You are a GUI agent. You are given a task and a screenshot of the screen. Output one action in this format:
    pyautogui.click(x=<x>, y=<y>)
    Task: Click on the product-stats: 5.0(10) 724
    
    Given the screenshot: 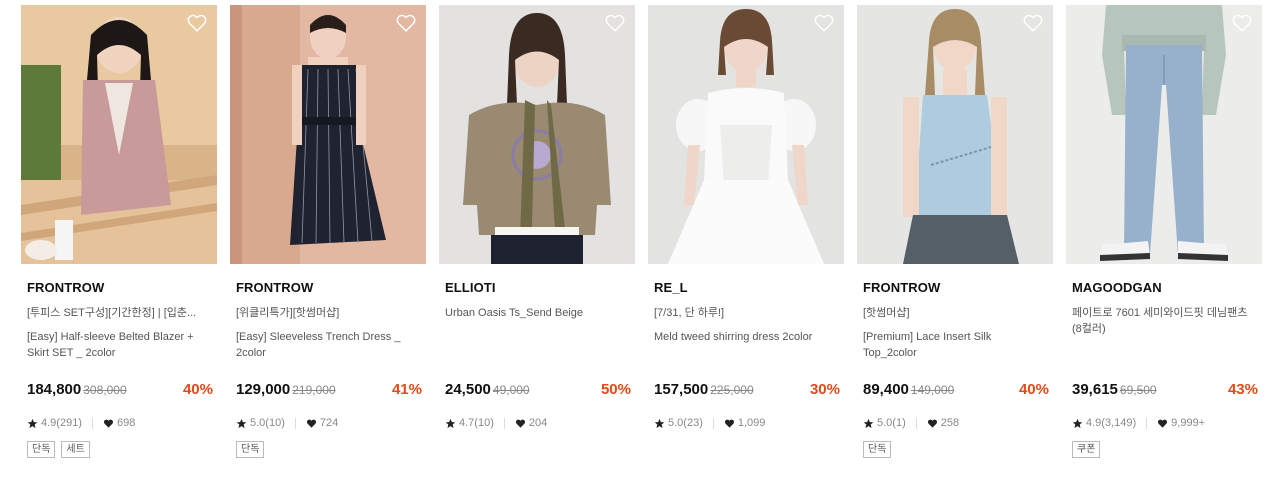 What is the action you would take?
    pyautogui.click(x=287, y=423)
    